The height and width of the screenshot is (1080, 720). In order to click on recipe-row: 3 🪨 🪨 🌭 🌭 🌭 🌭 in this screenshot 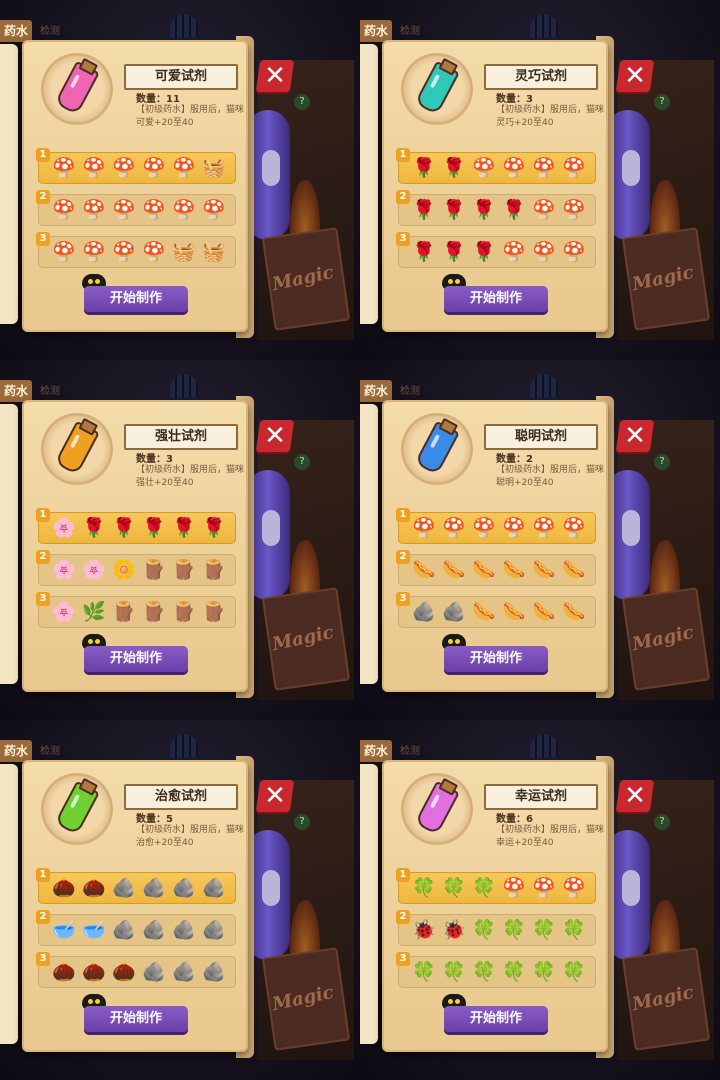, I will do `click(496, 610)`.